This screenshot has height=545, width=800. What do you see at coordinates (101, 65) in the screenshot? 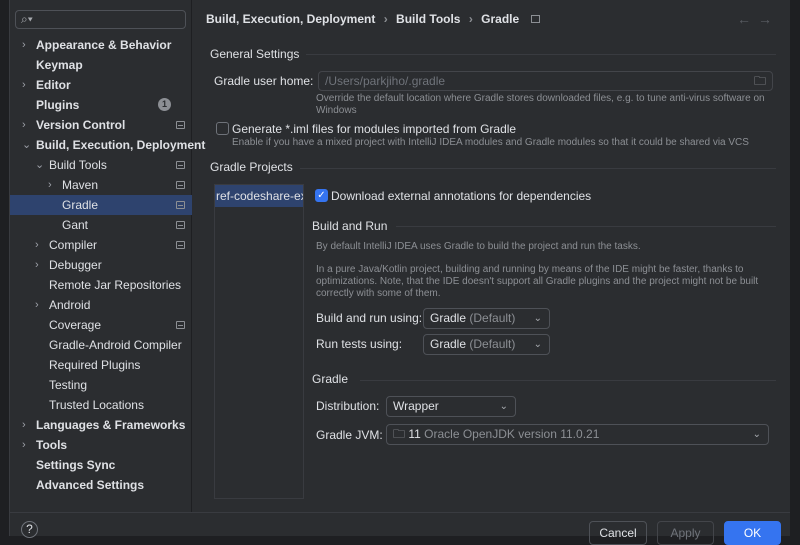
I see `sidebar-item-keymap: Keymap` at bounding box center [101, 65].